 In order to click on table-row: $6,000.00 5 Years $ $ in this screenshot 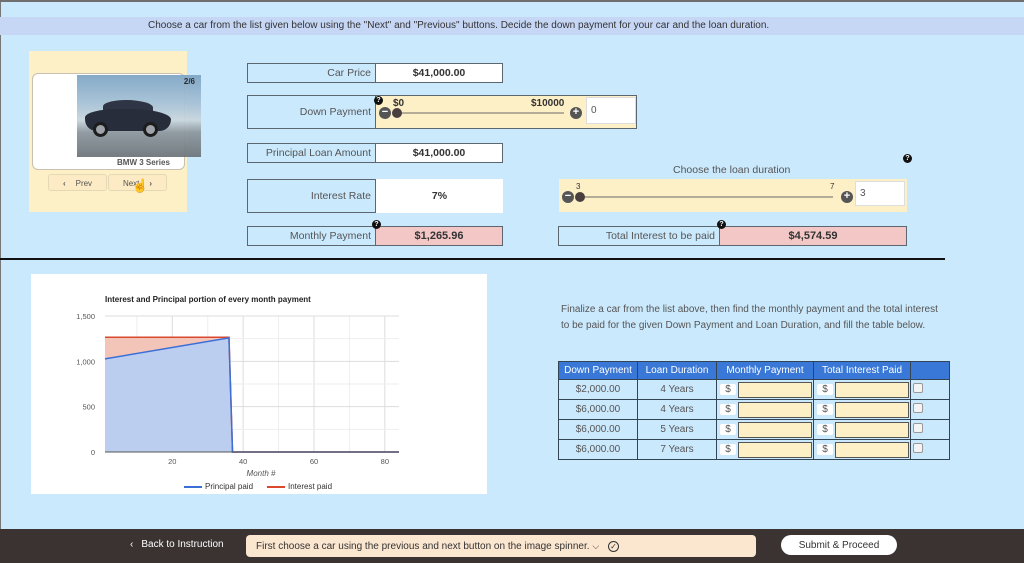, I will do `click(754, 429)`.